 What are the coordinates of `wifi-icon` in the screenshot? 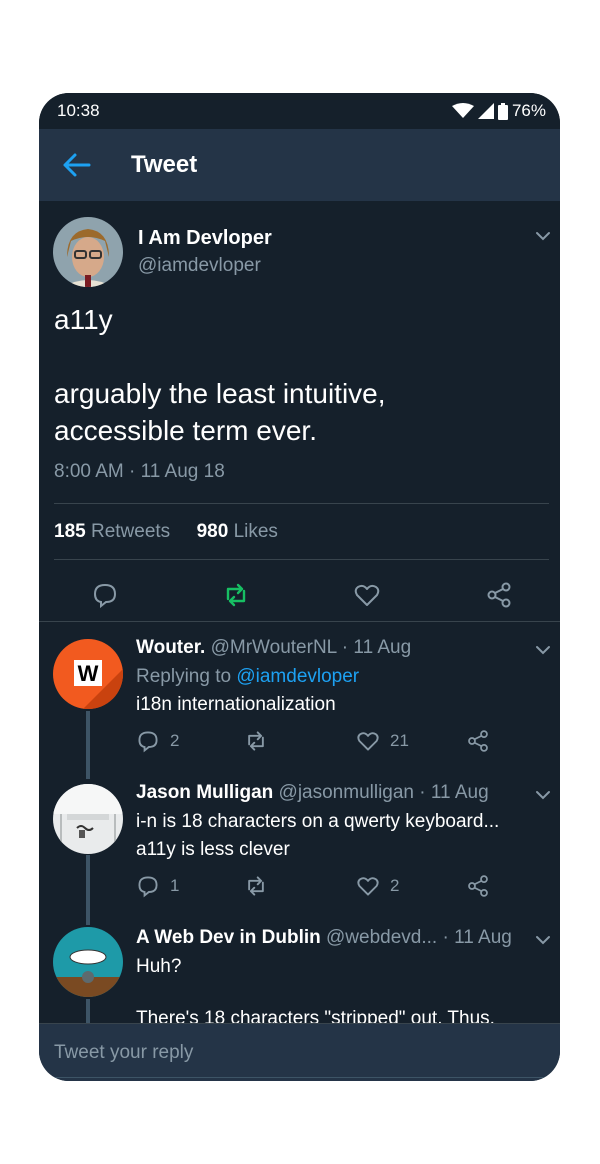 It's located at (462, 110).